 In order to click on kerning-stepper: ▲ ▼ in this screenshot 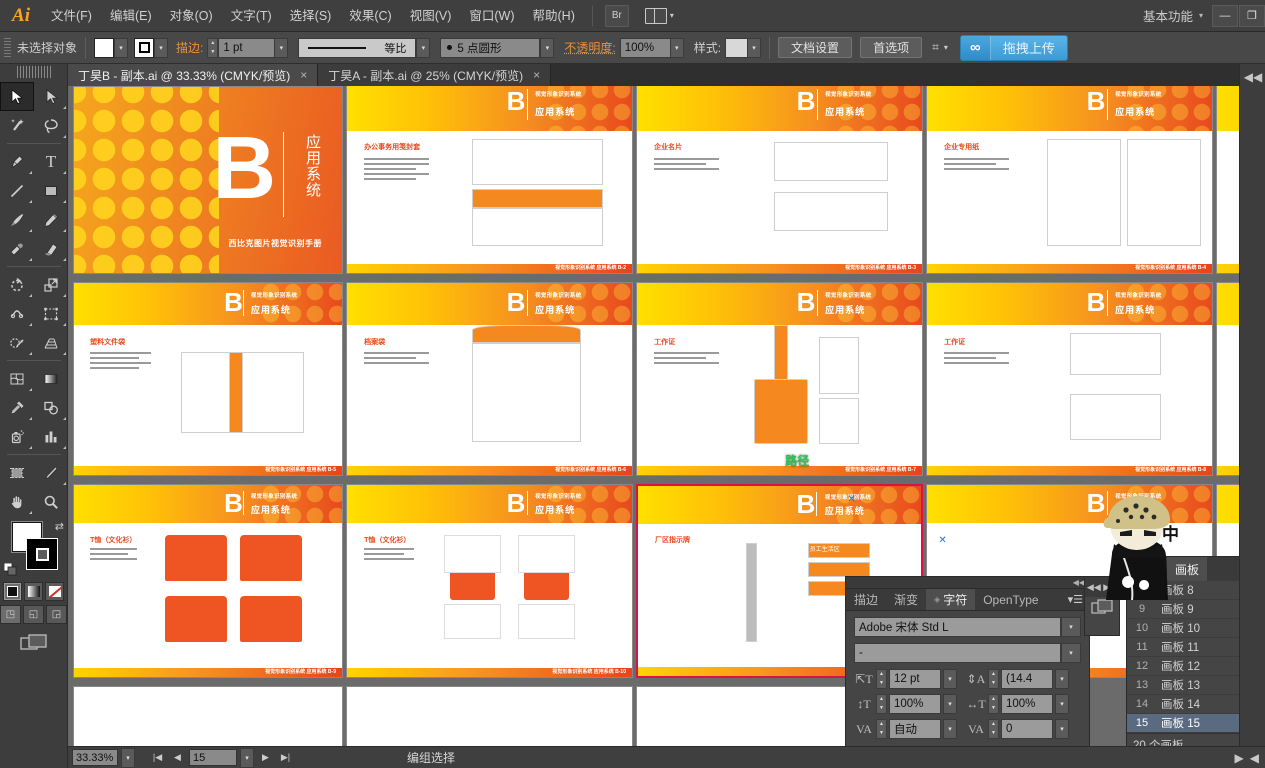, I will do `click(881, 729)`.